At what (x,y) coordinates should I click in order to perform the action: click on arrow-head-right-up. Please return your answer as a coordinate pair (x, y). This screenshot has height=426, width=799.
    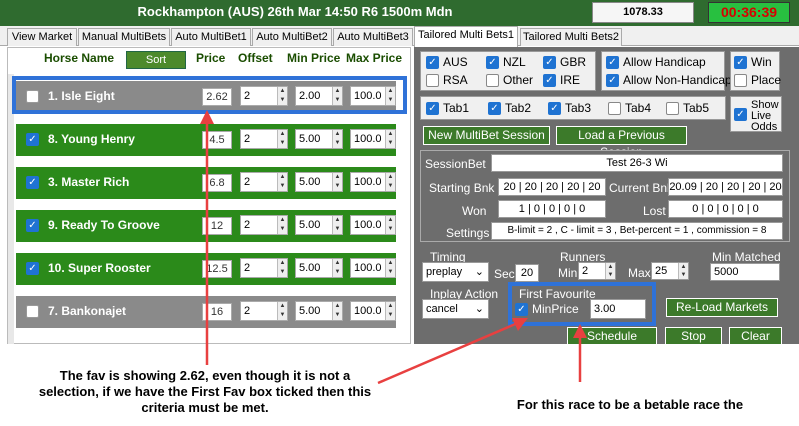
    Looking at the image, I should click on (580, 331).